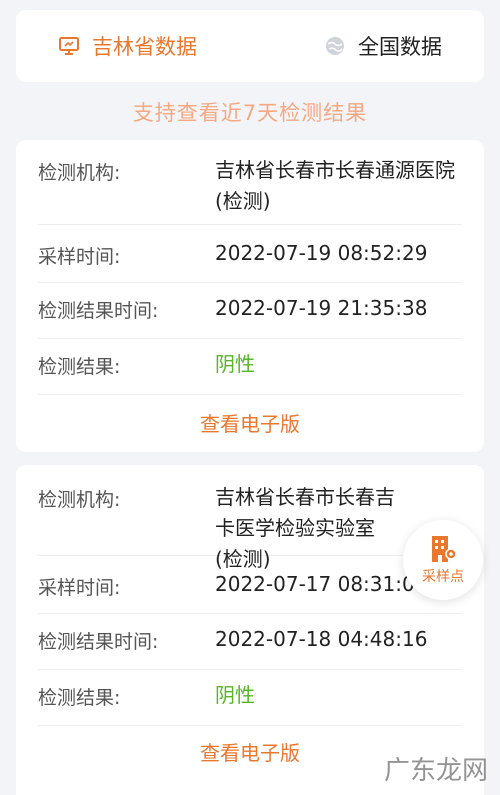 The height and width of the screenshot is (795, 500). What do you see at coordinates (250, 524) in the screenshot?
I see `institution-row: 检测机构: 吉林省长春市长春吉卡医学检验实验室(检测)` at bounding box center [250, 524].